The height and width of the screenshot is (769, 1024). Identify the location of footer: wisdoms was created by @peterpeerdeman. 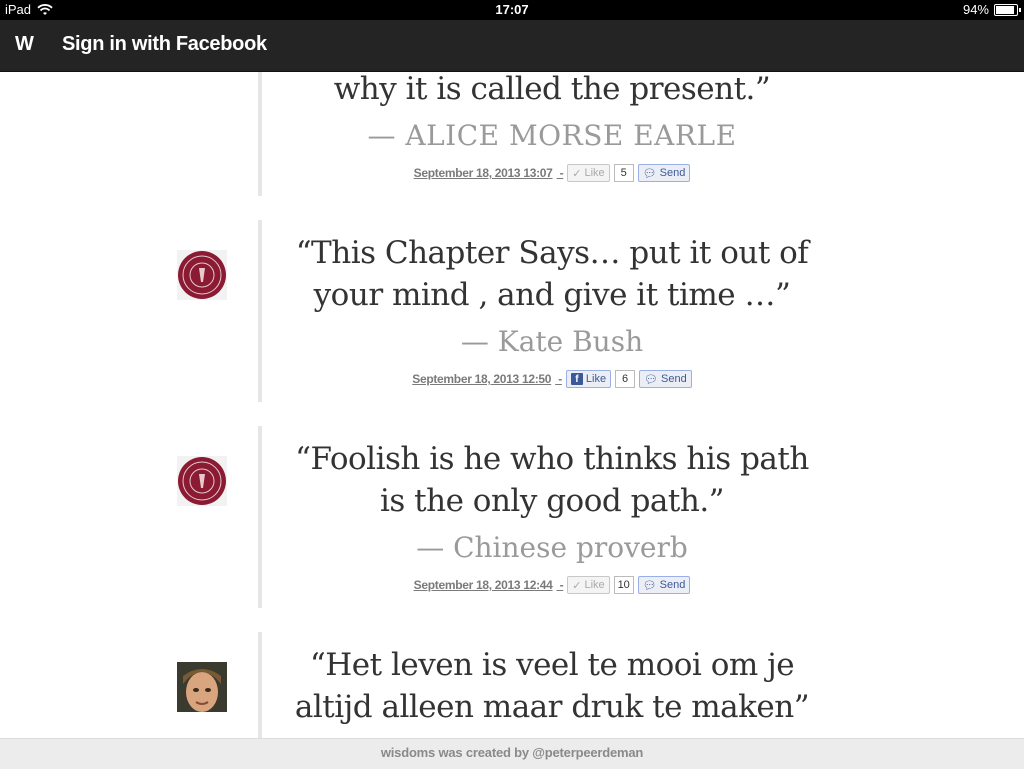
(512, 753).